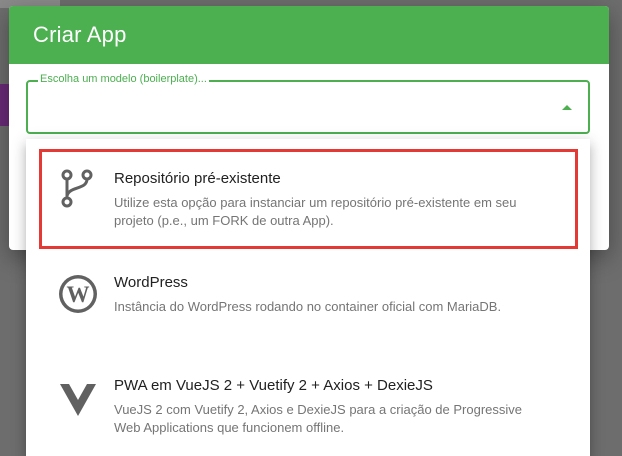 This screenshot has width=622, height=456. I want to click on menu-item-title: Repositório pré-existente, so click(197, 178).